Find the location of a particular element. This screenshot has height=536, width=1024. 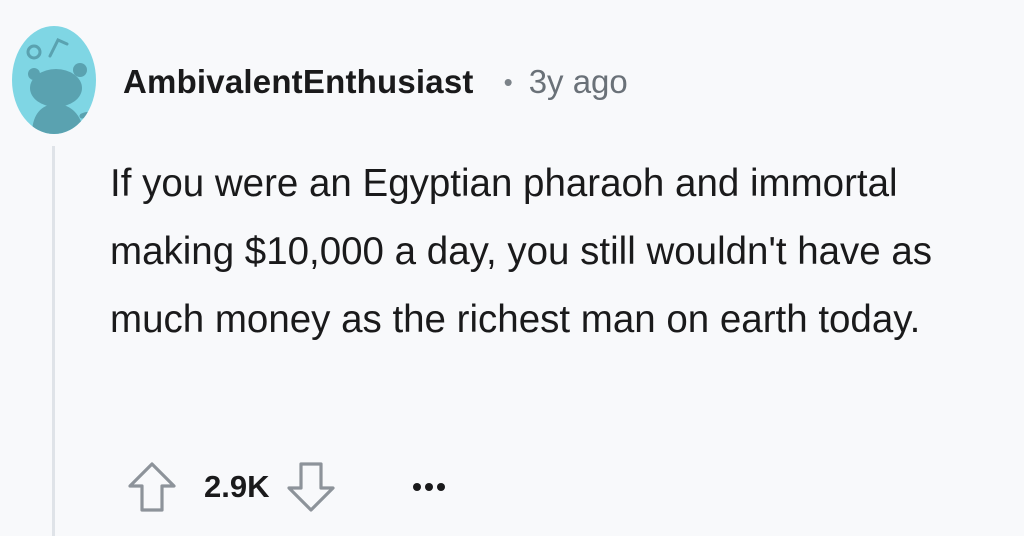

downvote-button is located at coordinates (311, 487).